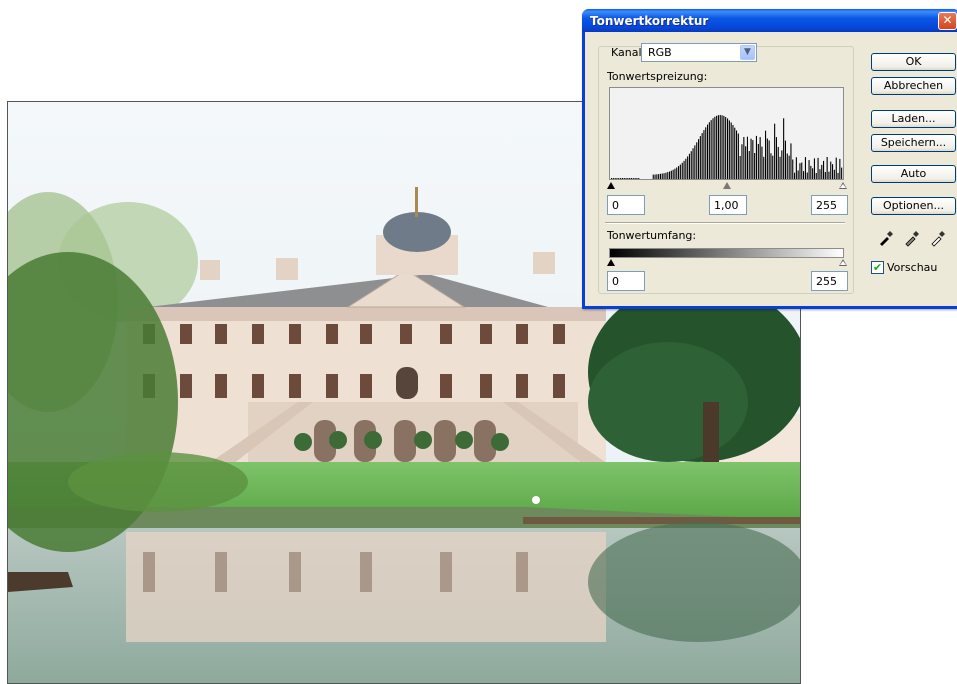 The width and height of the screenshot is (957, 684). What do you see at coordinates (886, 238) in the screenshot?
I see `black-point-eyedropper-icon` at bounding box center [886, 238].